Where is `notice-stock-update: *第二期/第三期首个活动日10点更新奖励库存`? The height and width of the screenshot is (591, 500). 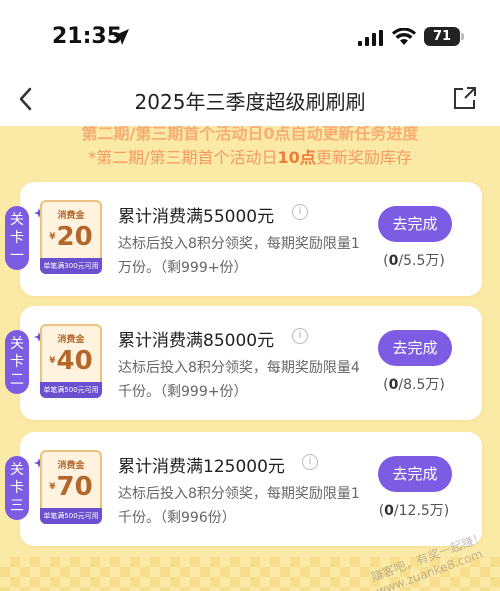
notice-stock-update: *第二期/第三期首个活动日10点更新奖励库存 is located at coordinates (250, 156).